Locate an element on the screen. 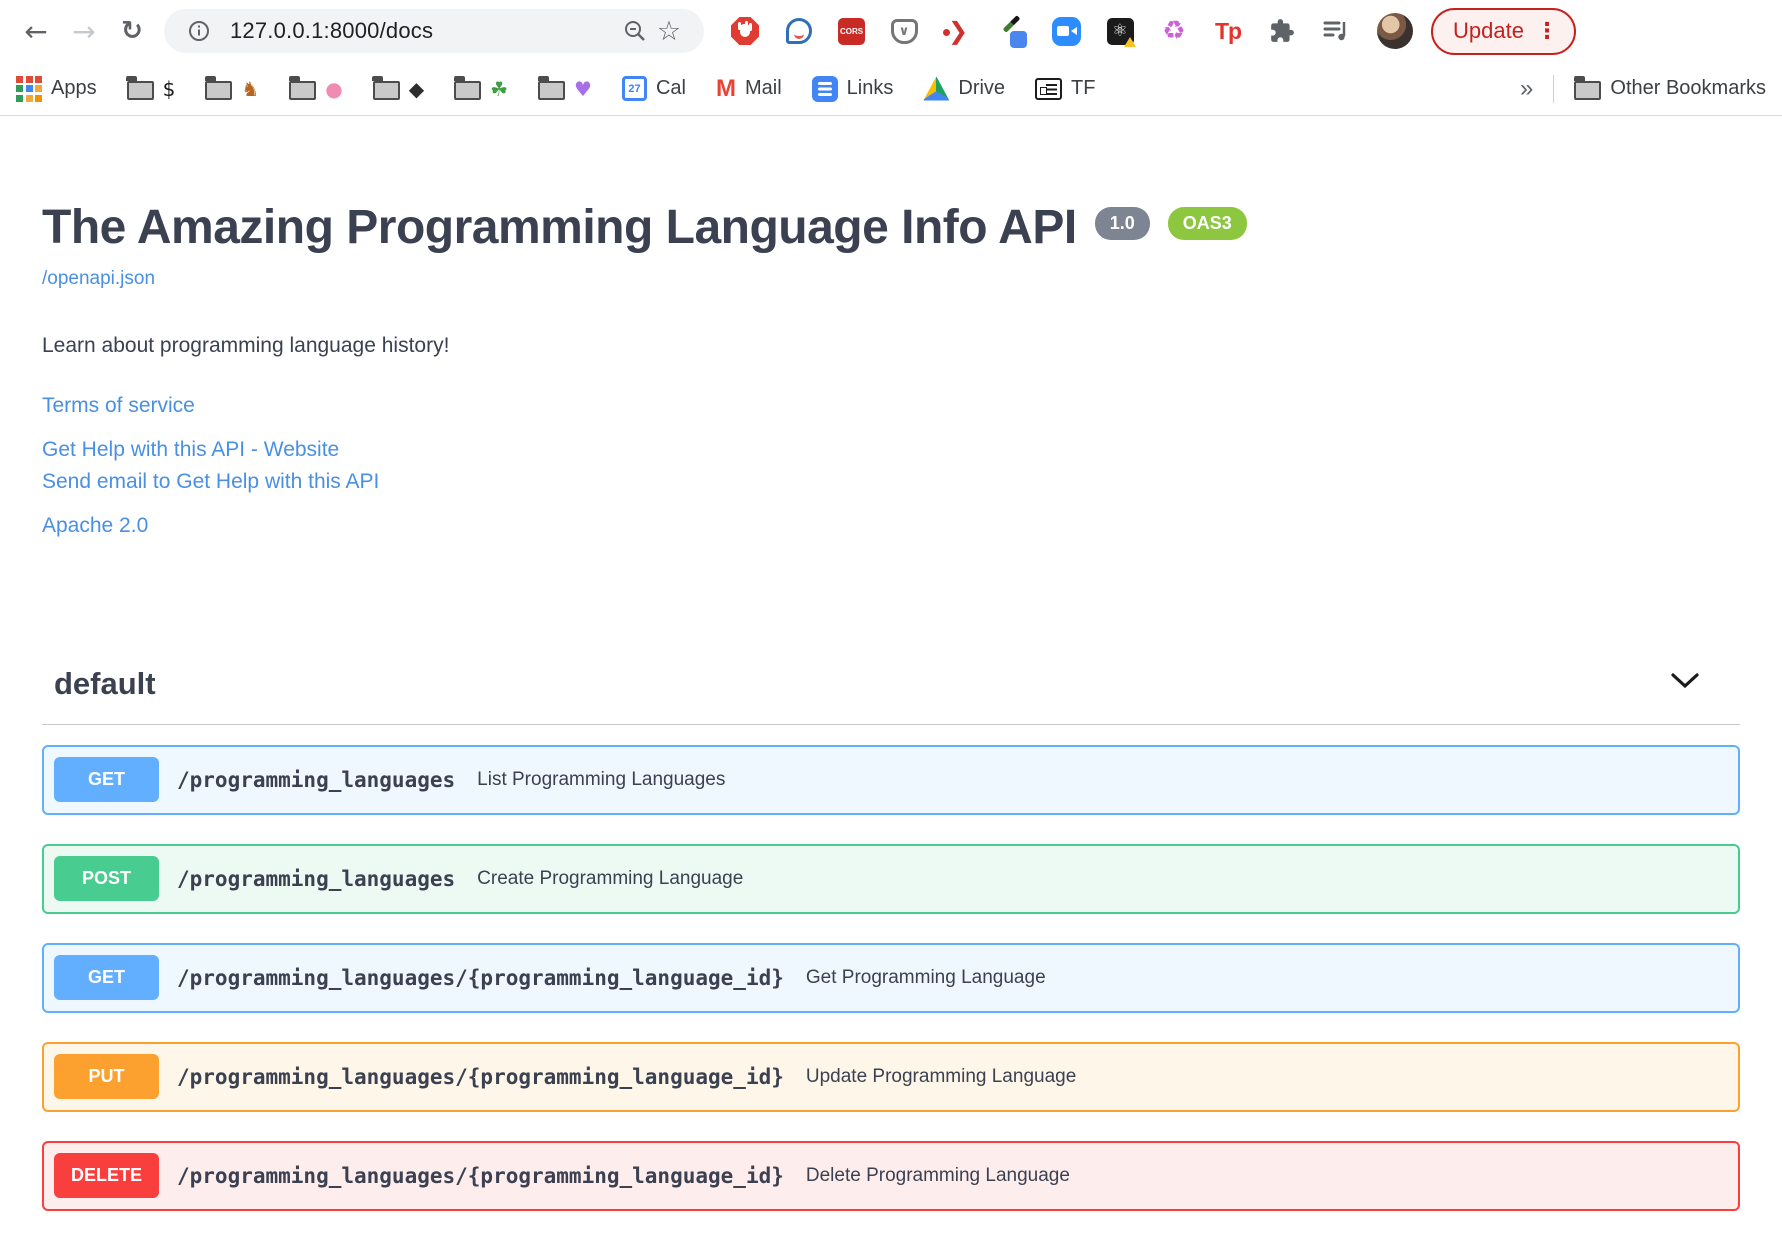 This screenshot has width=1782, height=1246. other-bookmarks: Other Bookmarks is located at coordinates (1669, 88).